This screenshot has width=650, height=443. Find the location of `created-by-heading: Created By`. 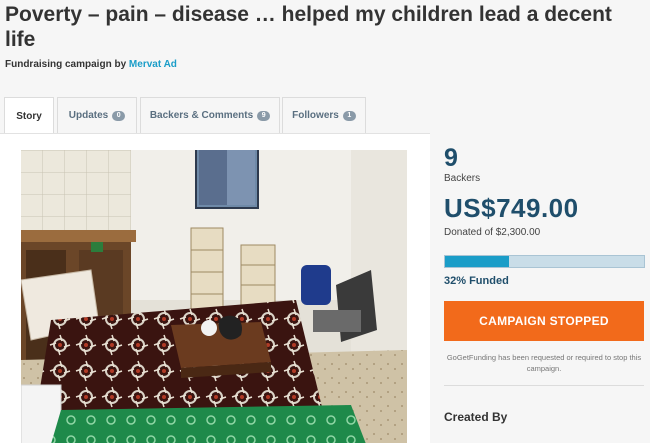

created-by-heading: Created By is located at coordinates (476, 417).